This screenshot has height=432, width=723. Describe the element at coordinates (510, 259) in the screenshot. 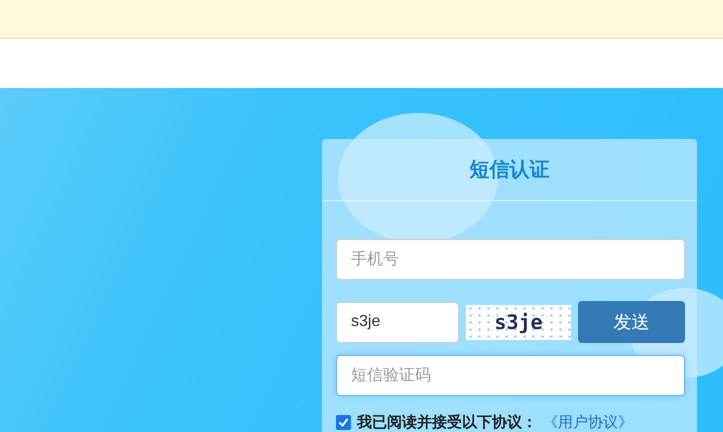

I see `phone-input: 手机号` at that location.